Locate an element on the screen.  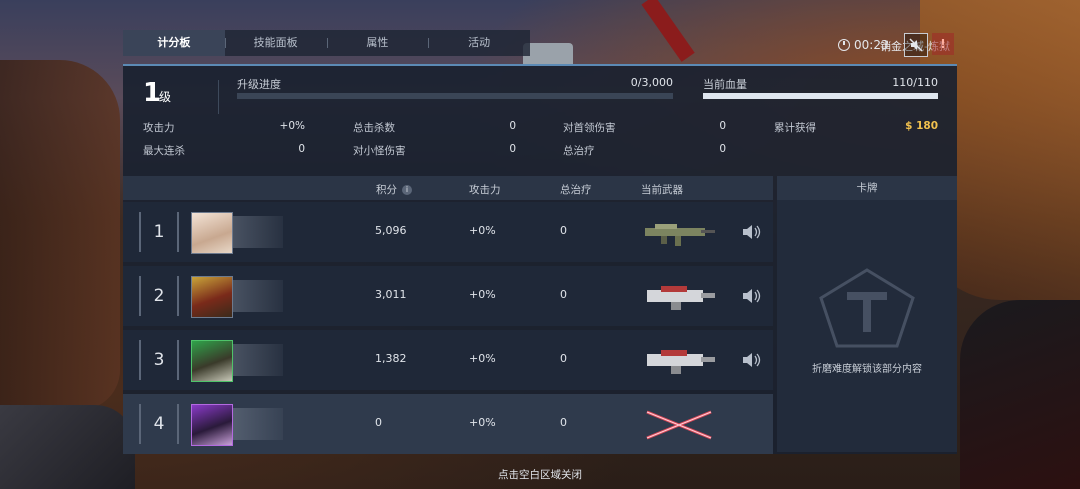
tab-skills: 技能面板 is located at coordinates (275, 43).